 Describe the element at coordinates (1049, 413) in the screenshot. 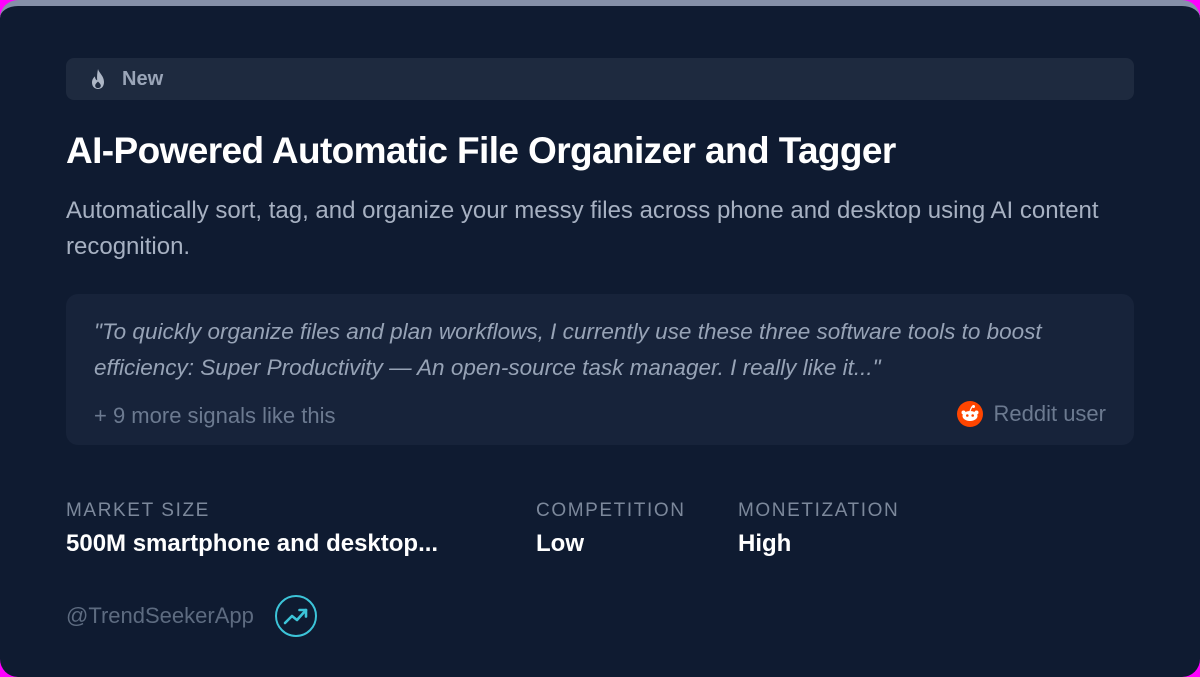

I see `source-label: Reddit user` at that location.